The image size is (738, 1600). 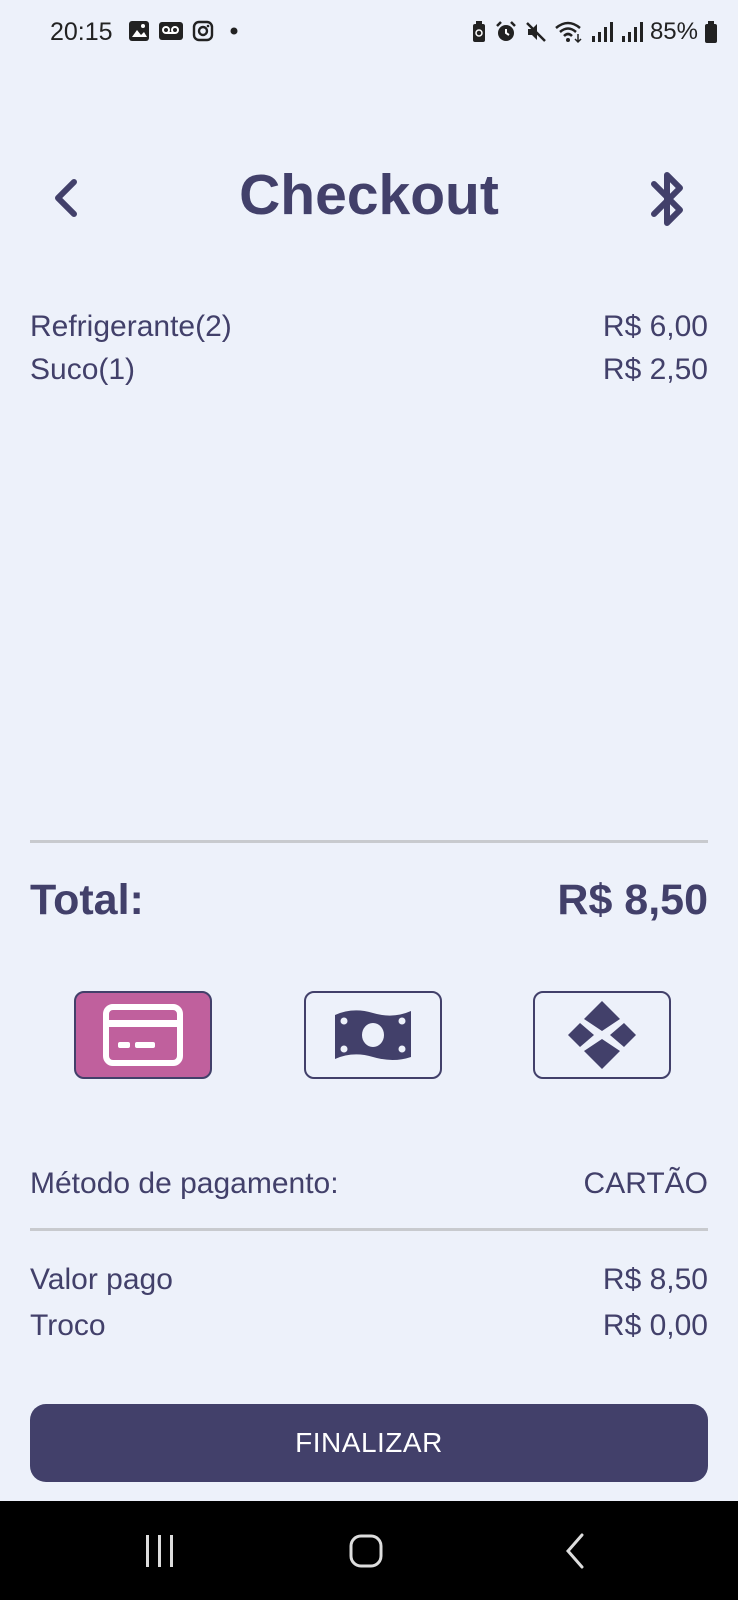 What do you see at coordinates (369, 370) in the screenshot?
I see `list-item: Suco(1) R$ 2,50` at bounding box center [369, 370].